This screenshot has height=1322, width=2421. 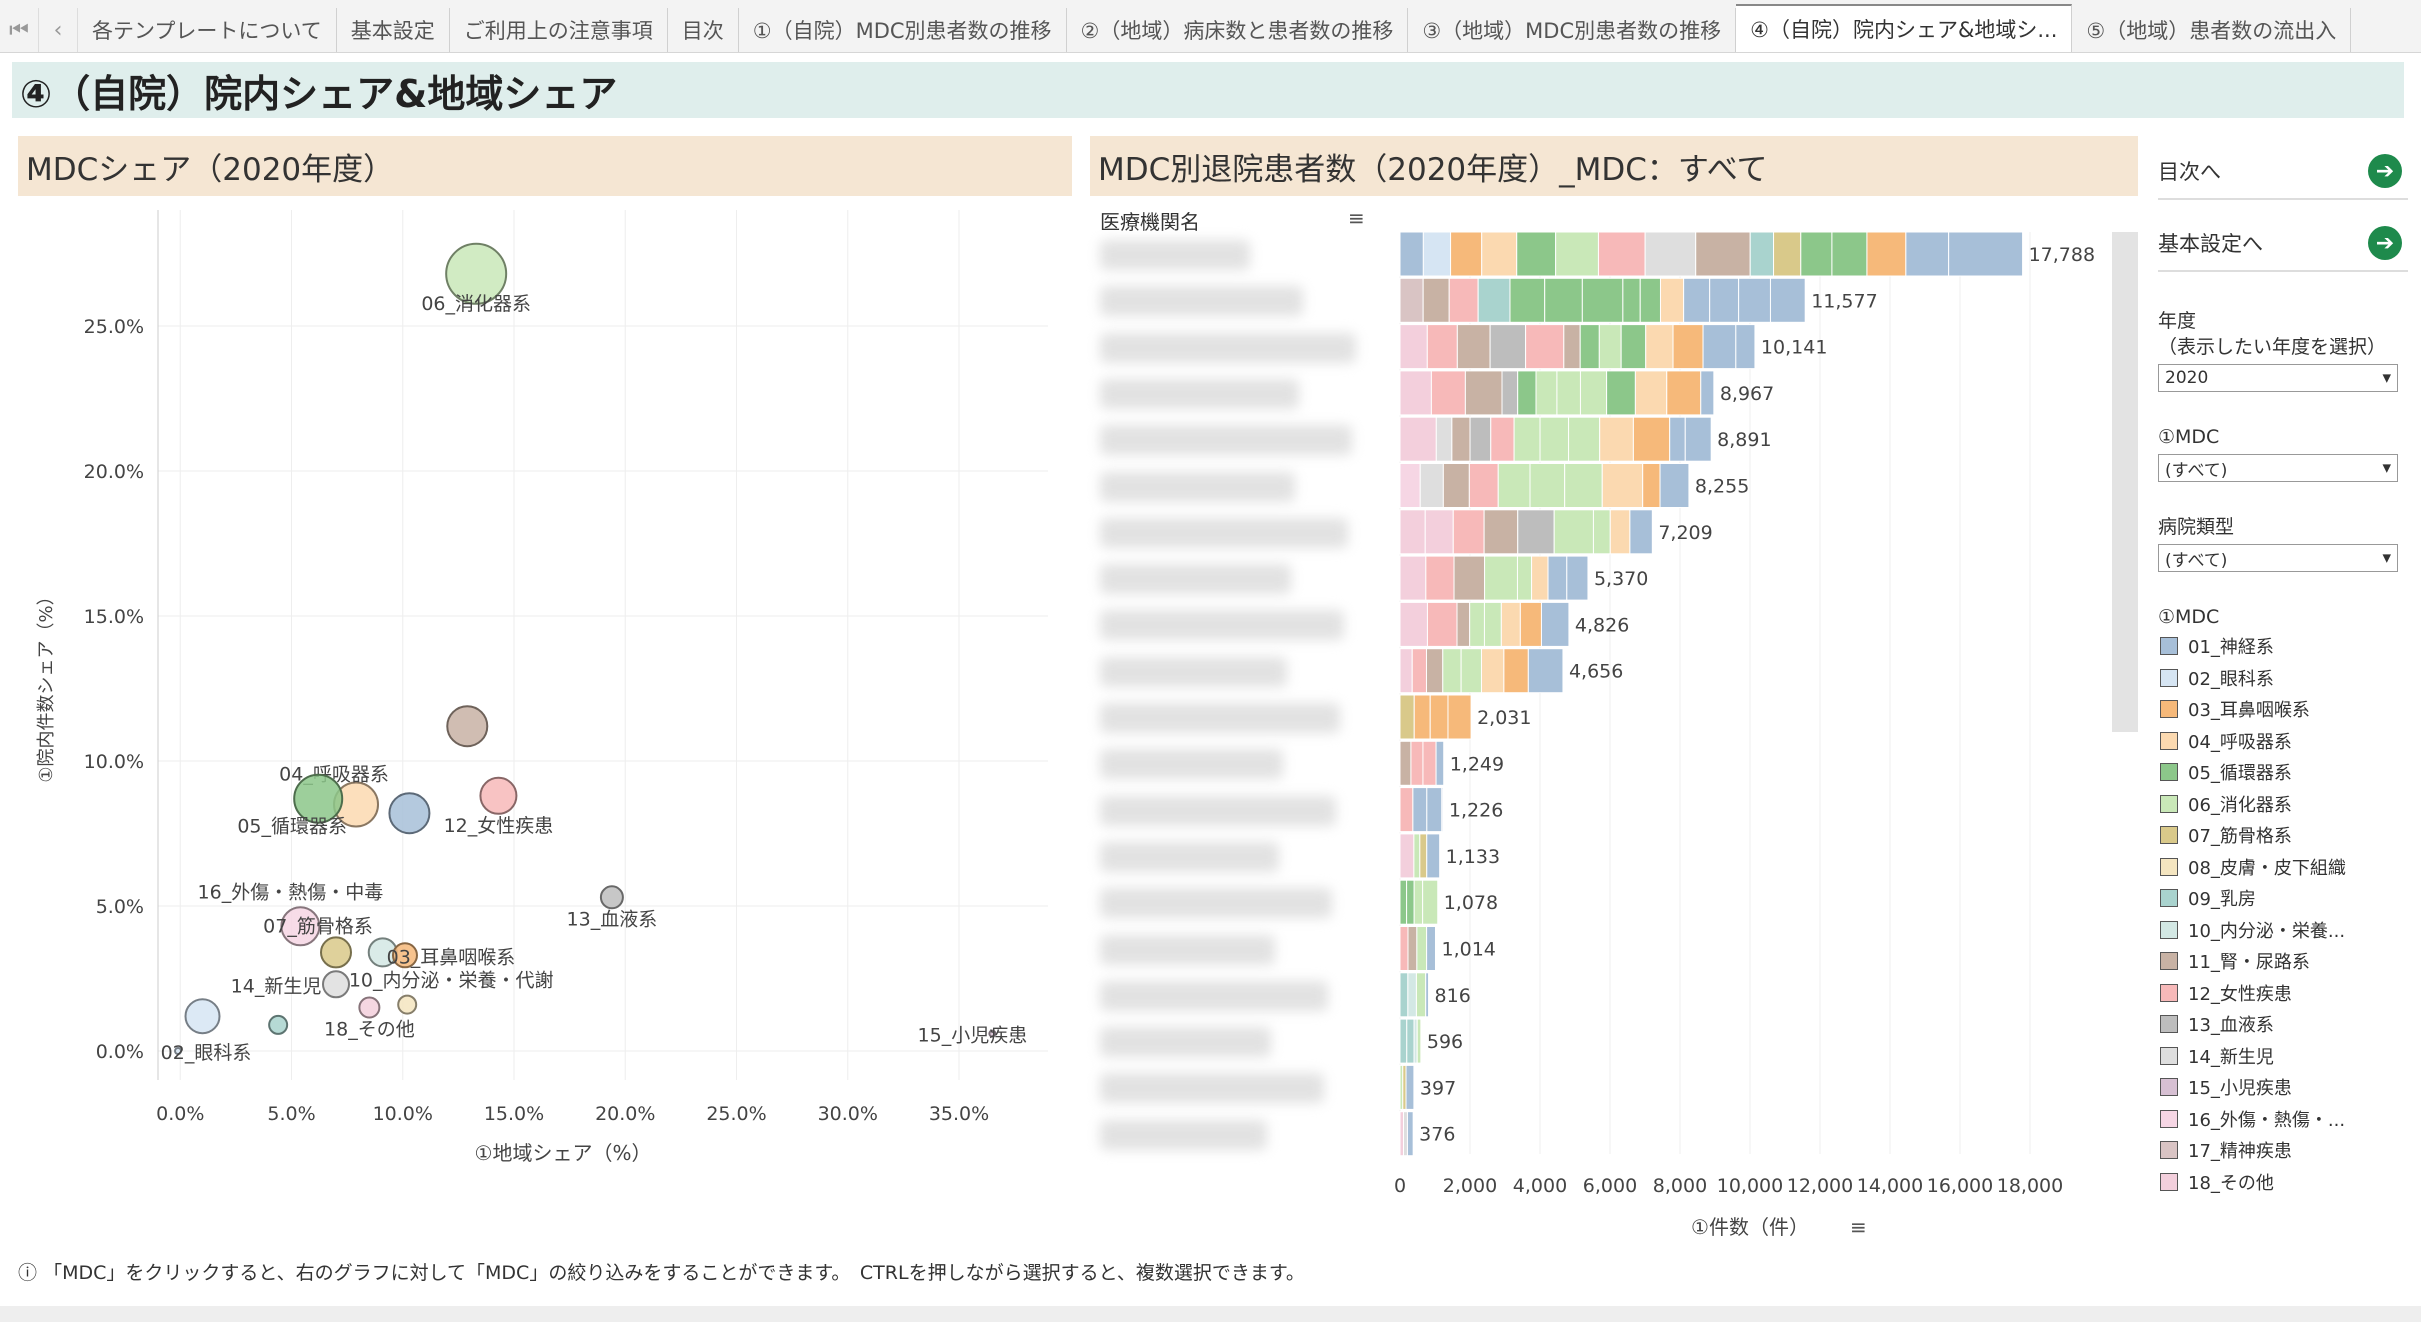 What do you see at coordinates (114, 472) in the screenshot?
I see `y-tick-label: 20.0%` at bounding box center [114, 472].